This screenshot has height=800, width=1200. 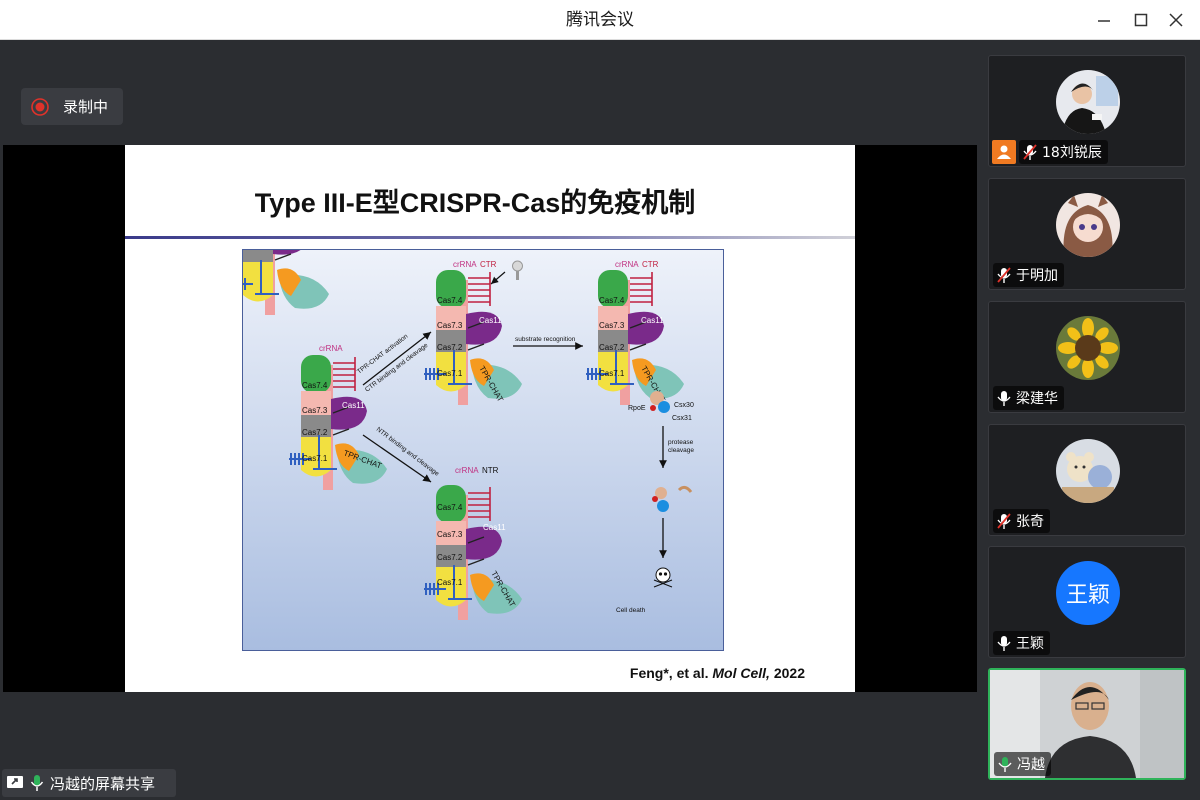 What do you see at coordinates (663, 577) in the screenshot?
I see `skull-icon` at bounding box center [663, 577].